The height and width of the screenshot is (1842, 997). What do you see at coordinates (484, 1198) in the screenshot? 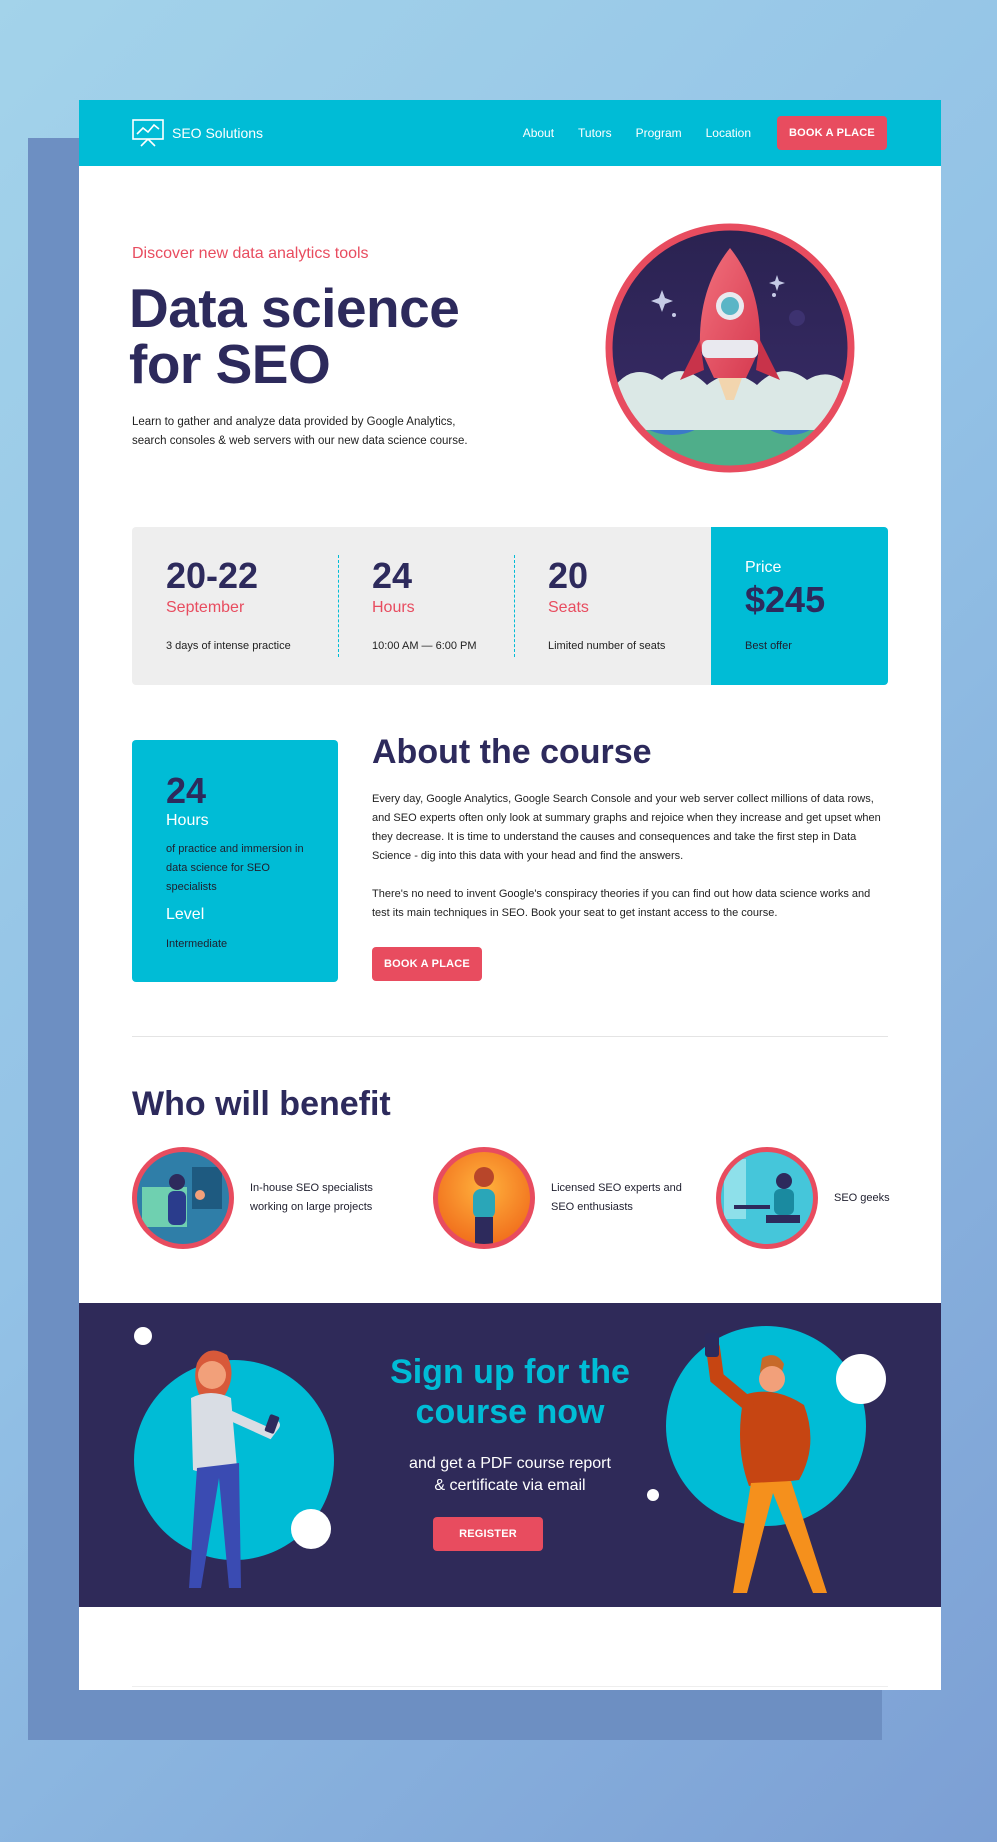
I see `expert-avatar` at bounding box center [484, 1198].